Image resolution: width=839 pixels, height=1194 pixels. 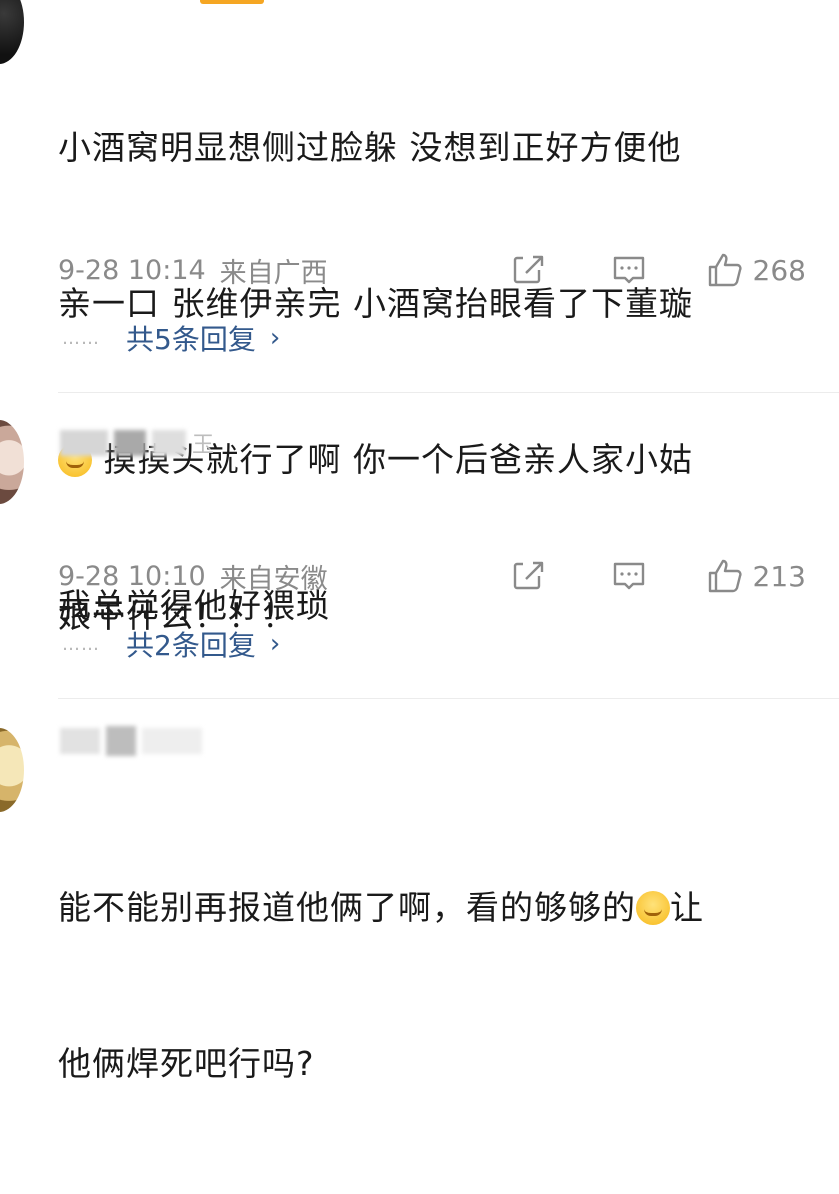 What do you see at coordinates (443, 576) in the screenshot?
I see `comment-meta: 9-28 10:10 来自安徽 213` at bounding box center [443, 576].